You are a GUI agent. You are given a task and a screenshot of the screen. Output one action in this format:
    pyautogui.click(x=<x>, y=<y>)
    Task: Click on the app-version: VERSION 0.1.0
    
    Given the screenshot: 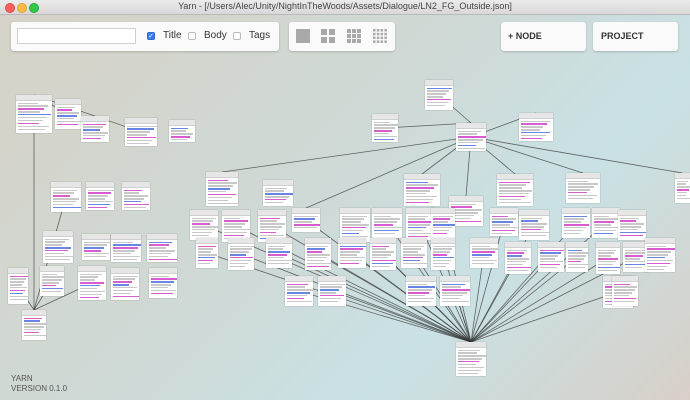 What is the action you would take?
    pyautogui.click(x=39, y=388)
    